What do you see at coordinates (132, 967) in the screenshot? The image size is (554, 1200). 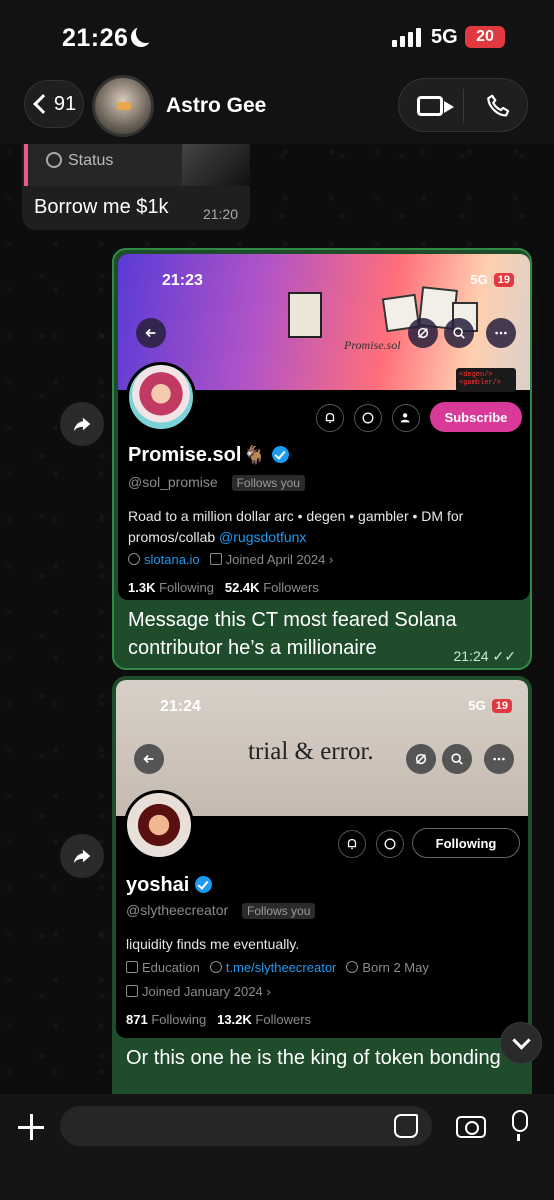 I see `briefcase-icon` at bounding box center [132, 967].